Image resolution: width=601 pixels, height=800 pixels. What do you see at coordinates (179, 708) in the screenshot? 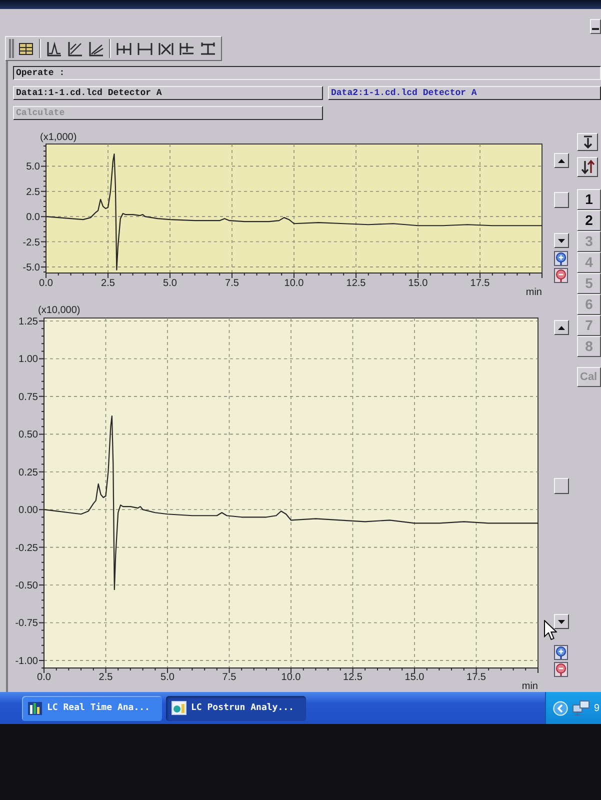
I see `chart-window-icon` at bounding box center [179, 708].